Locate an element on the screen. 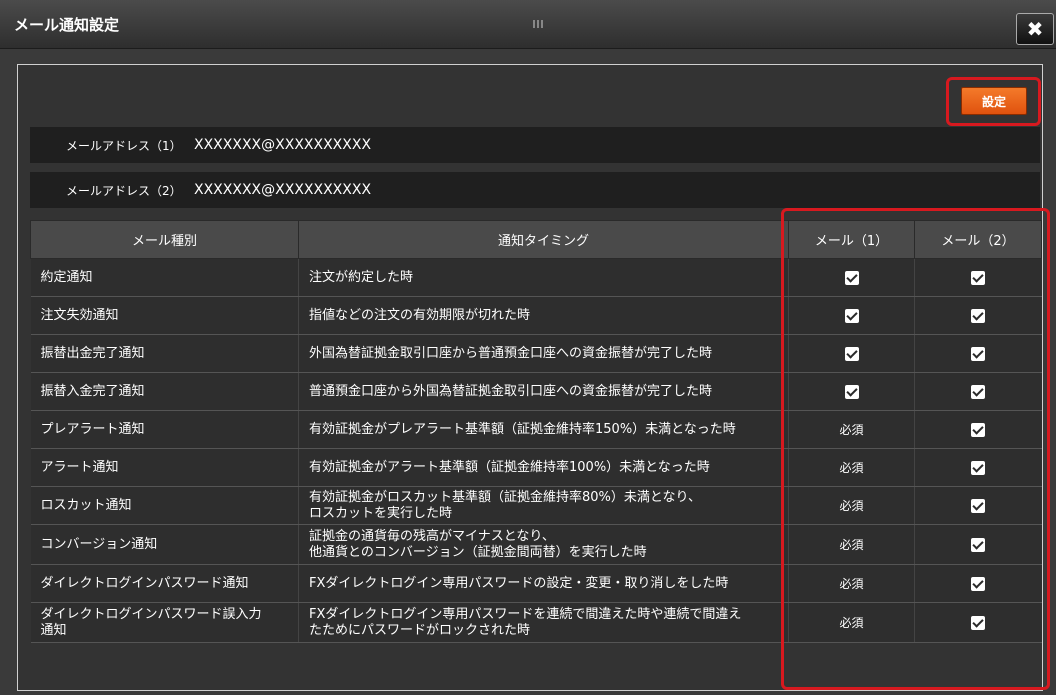 This screenshot has height=695, width=1056. title-bar: メール通知設定 ✖ is located at coordinates (528, 24).